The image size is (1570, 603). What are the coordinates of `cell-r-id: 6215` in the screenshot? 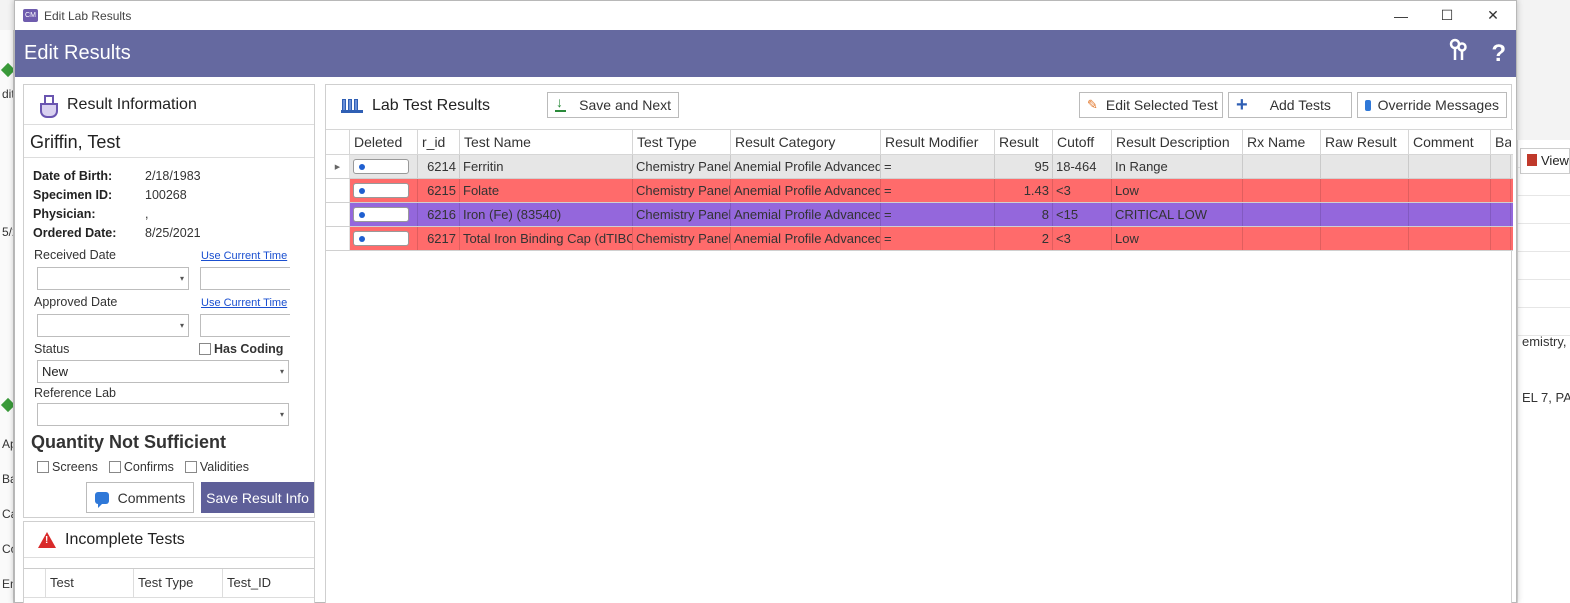 It's located at (439, 190).